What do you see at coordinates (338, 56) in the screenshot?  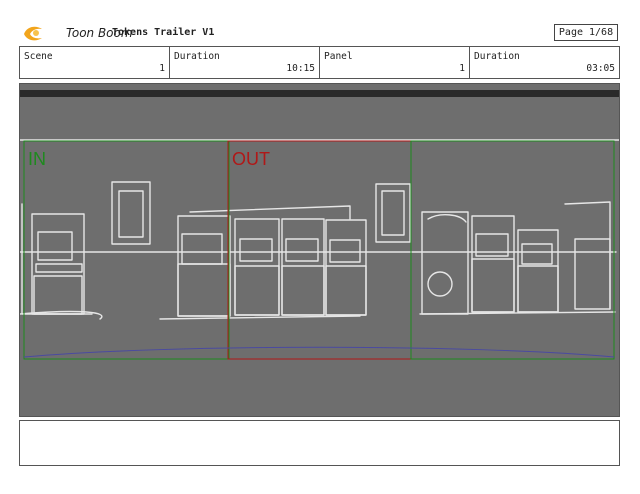 I see `panel-label: Panel` at bounding box center [338, 56].